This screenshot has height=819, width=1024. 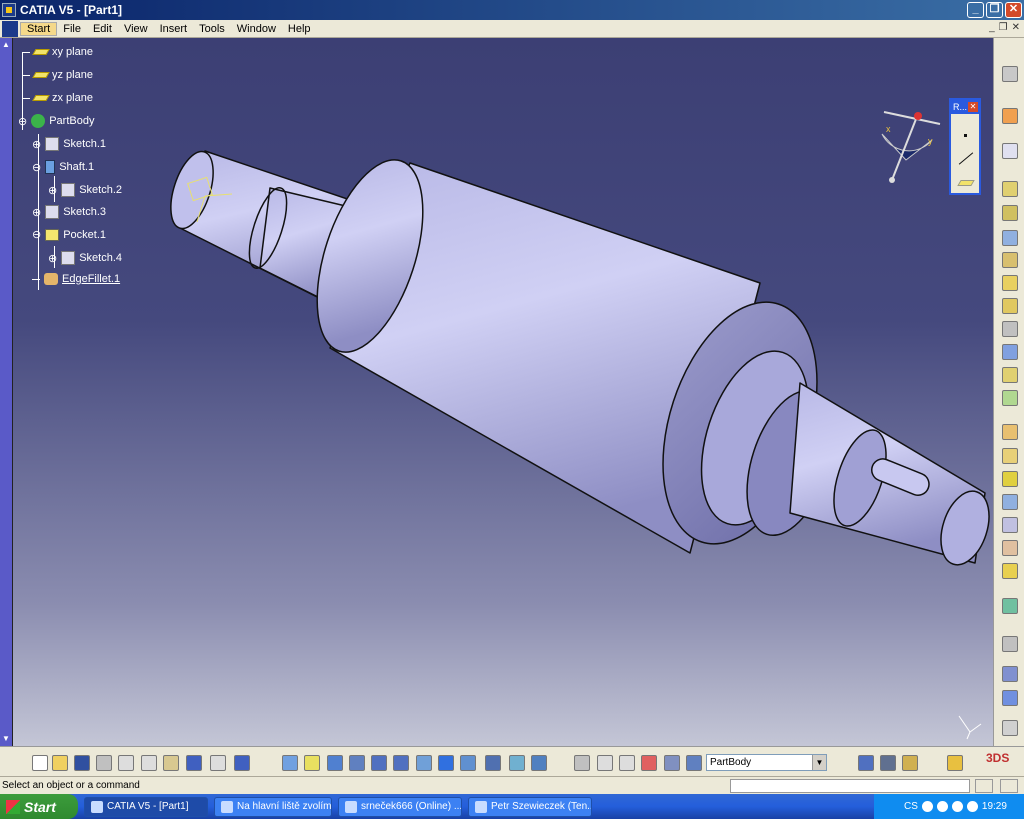 What do you see at coordinates (994, 10) in the screenshot?
I see `maximize-button: ❐` at bounding box center [994, 10].